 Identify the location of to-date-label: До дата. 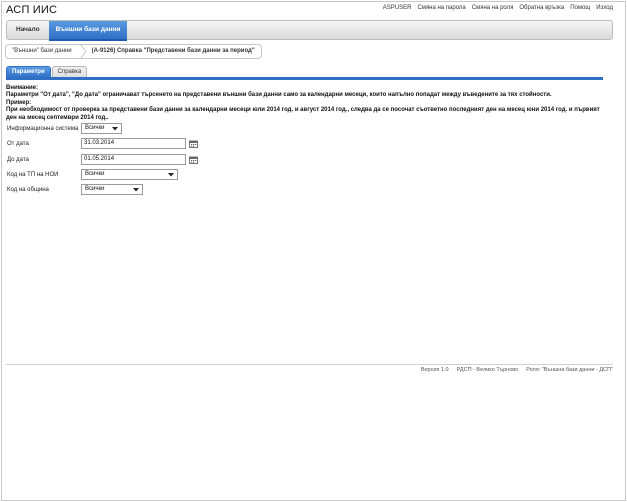
(18, 159).